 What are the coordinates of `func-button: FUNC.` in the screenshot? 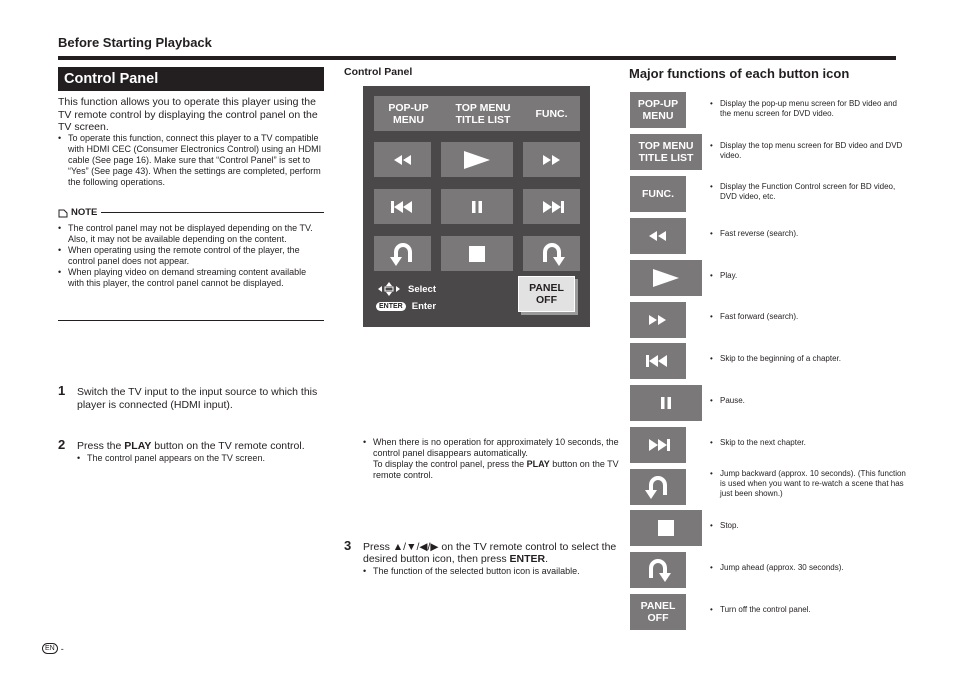 It's located at (551, 113).